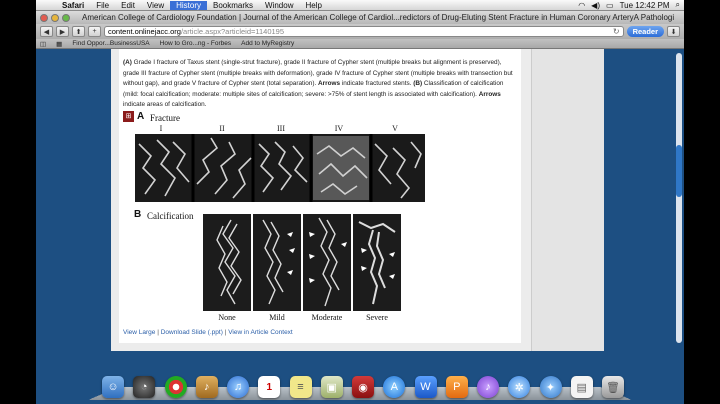 This screenshot has height=404, width=720. Describe the element at coordinates (155, 5) in the screenshot. I see `menu-view: View` at that location.